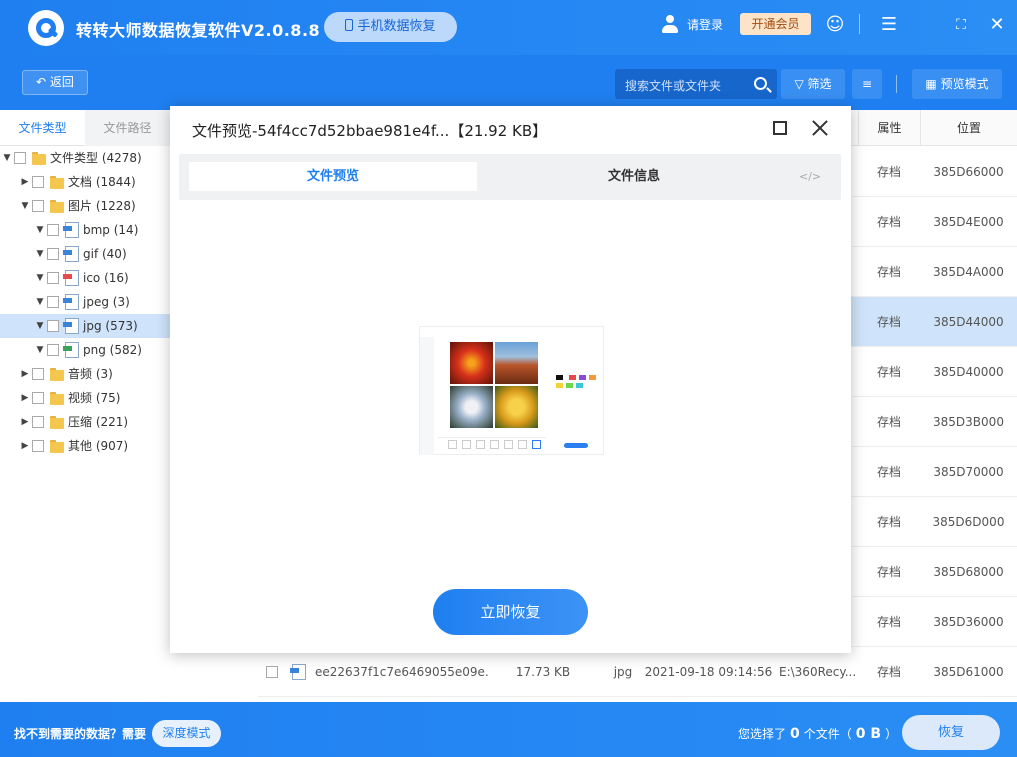  What do you see at coordinates (85, 206) in the screenshot?
I see `tree-node: ▼ 图片 (1228)` at bounding box center [85, 206].